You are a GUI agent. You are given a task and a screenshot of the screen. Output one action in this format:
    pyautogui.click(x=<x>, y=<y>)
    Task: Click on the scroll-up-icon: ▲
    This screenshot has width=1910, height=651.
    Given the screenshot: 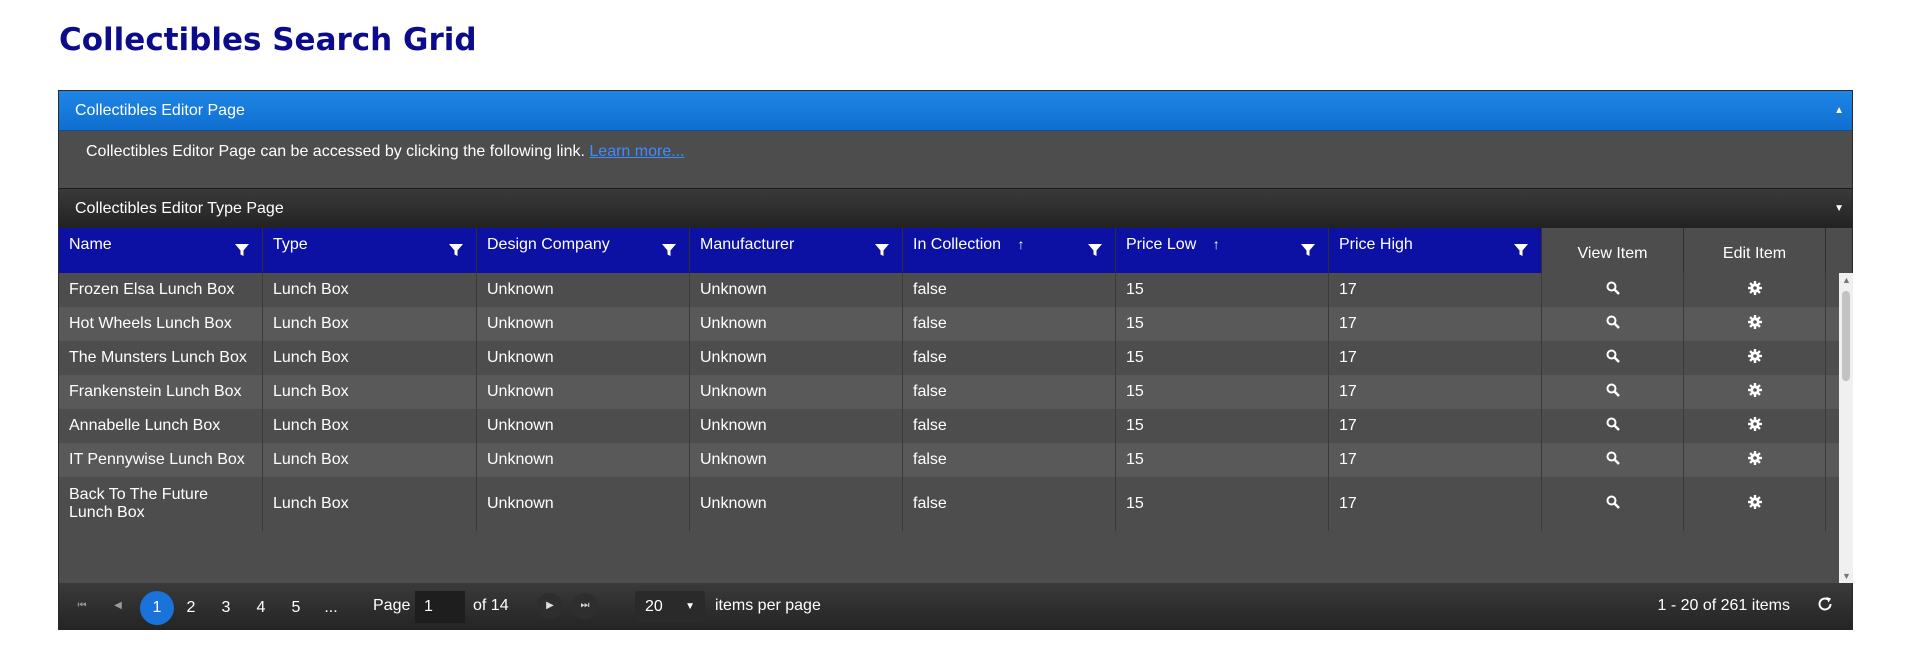 What is the action you would take?
    pyautogui.click(x=1846, y=280)
    